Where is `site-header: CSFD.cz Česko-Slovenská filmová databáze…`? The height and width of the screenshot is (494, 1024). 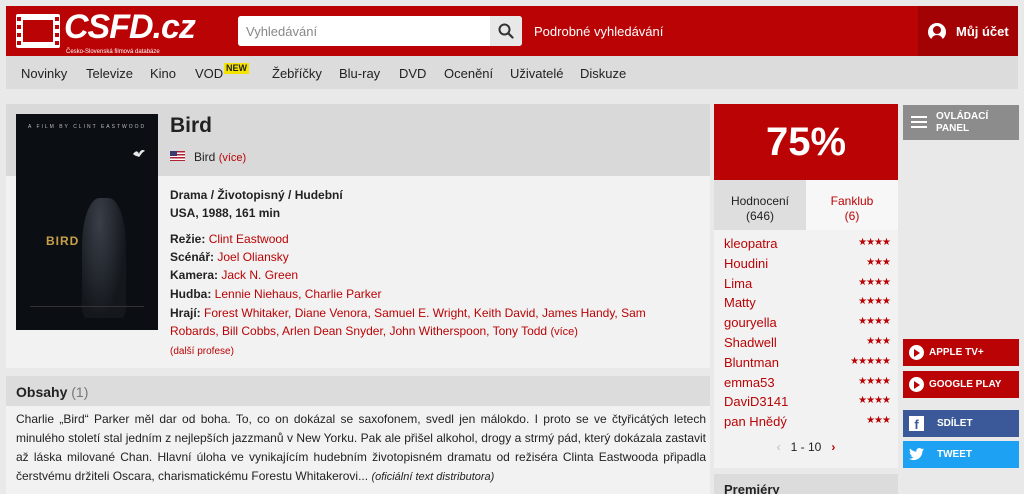 site-header: CSFD.cz Česko-Slovenská filmová databáze… is located at coordinates (512, 31).